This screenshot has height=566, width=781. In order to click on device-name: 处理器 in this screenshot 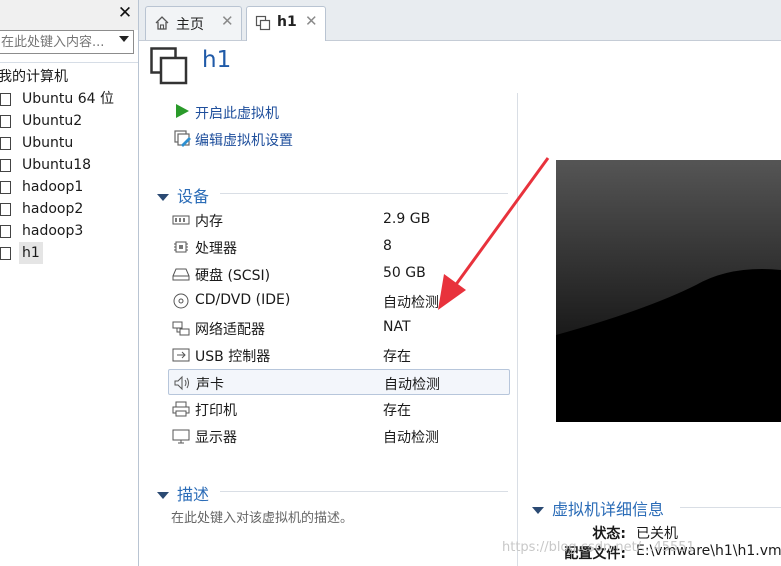, I will do `click(216, 249)`.